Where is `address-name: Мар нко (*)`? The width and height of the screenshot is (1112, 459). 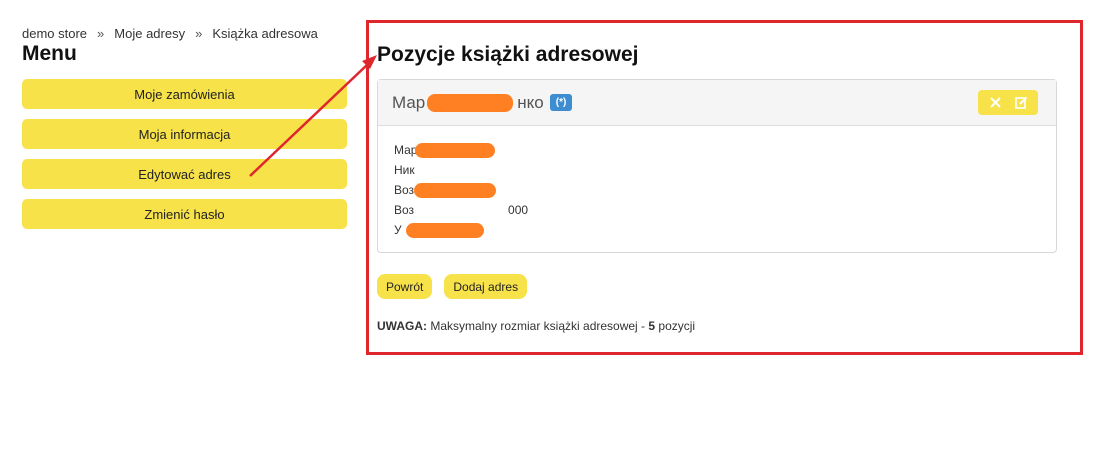
address-name: Мар нко (*) is located at coordinates (482, 102).